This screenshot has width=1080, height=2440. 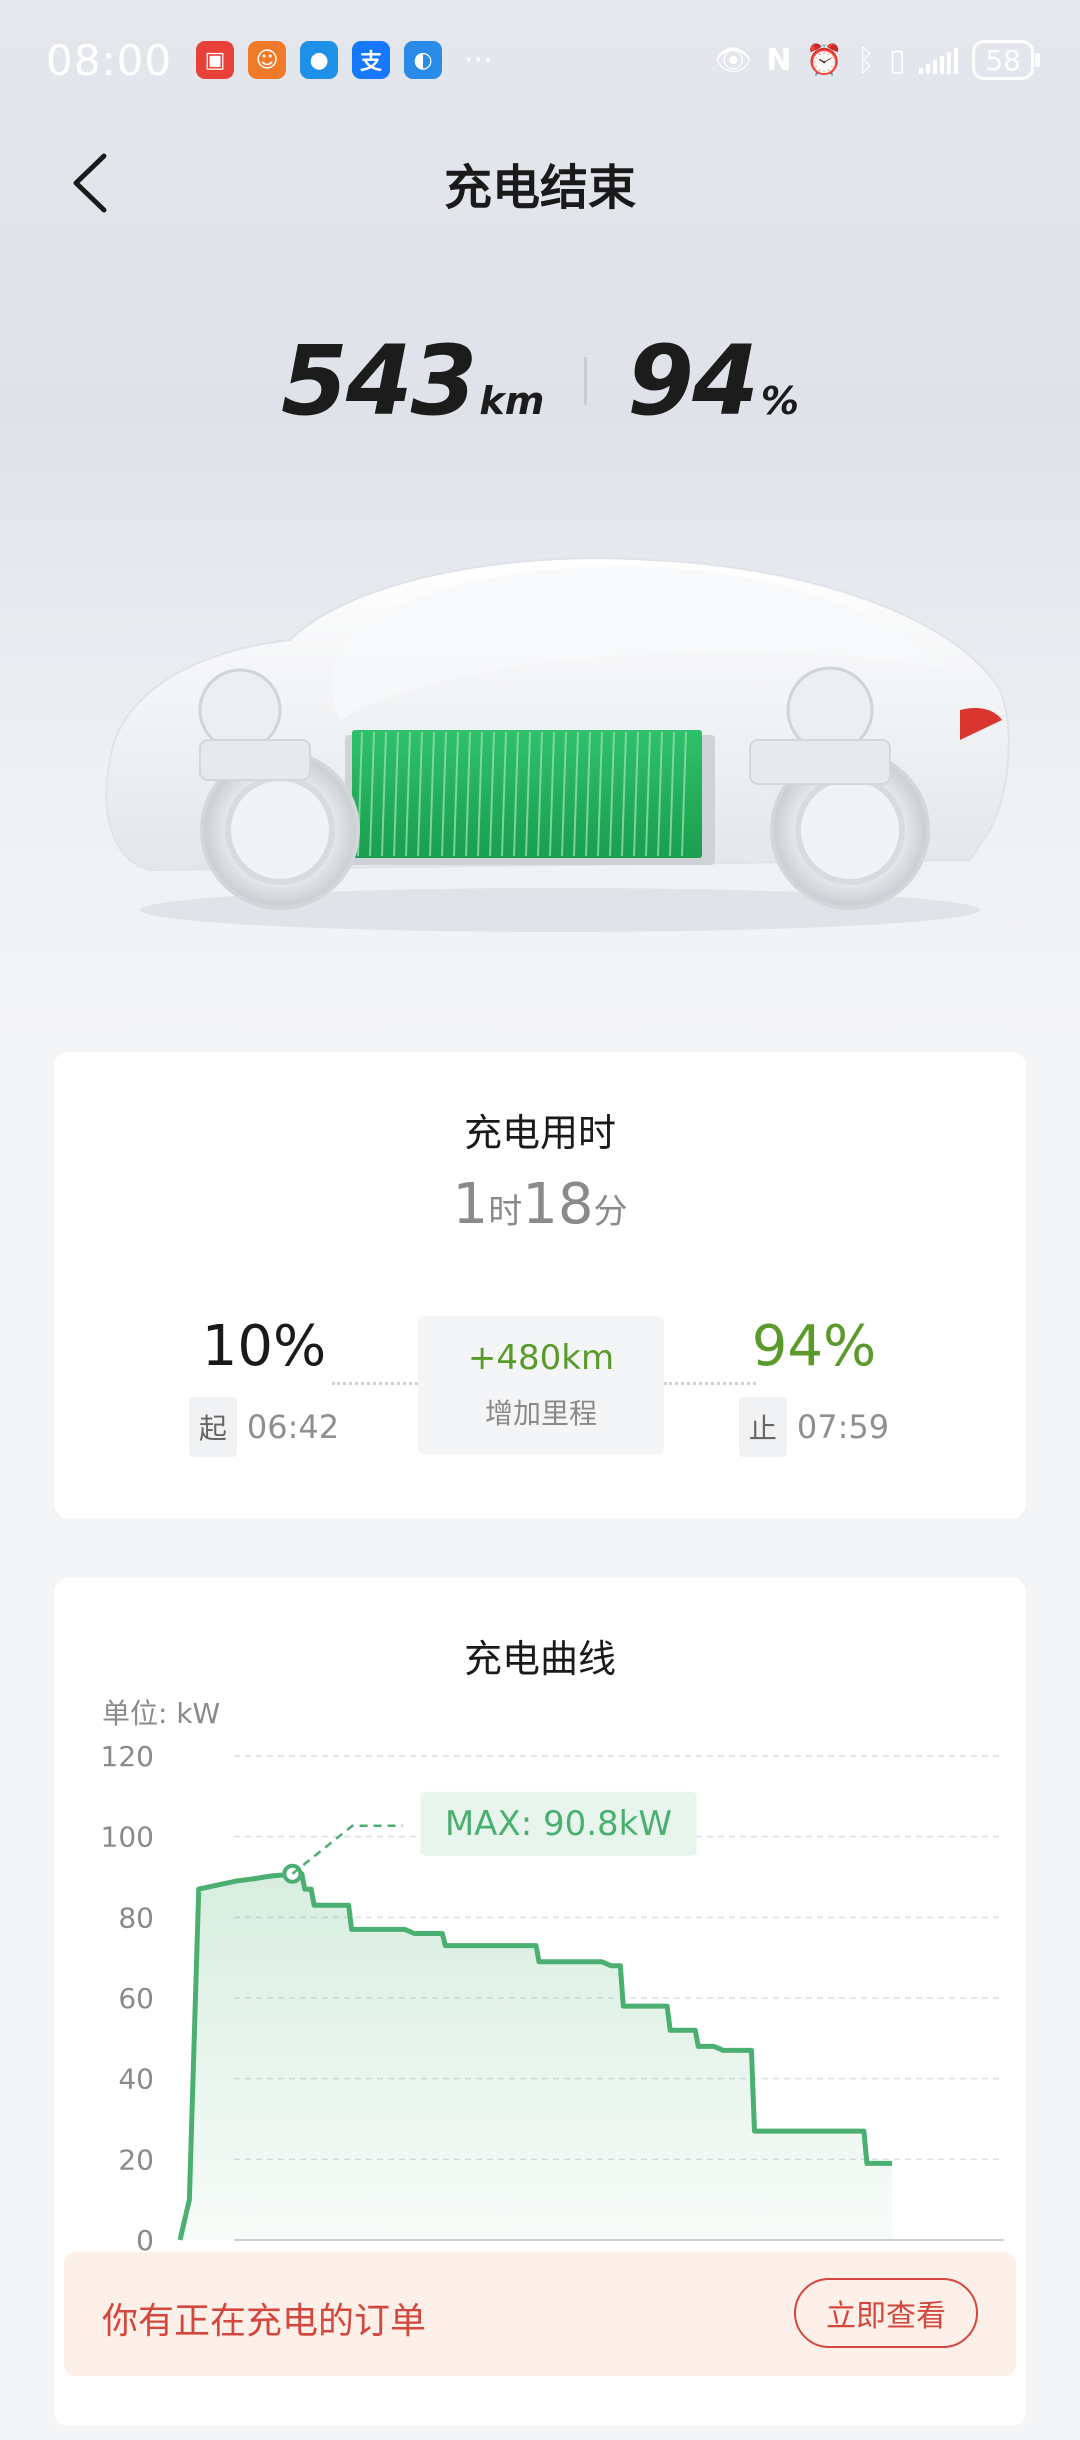 I want to click on message-app-icon: ●, so click(x=319, y=60).